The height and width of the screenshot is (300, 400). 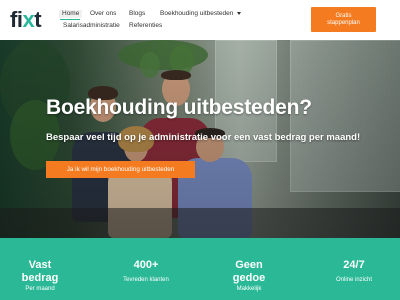 I want to click on hero-cta-button: Ja ik wil mijn boekhouding uitbesteden, so click(x=120, y=169).